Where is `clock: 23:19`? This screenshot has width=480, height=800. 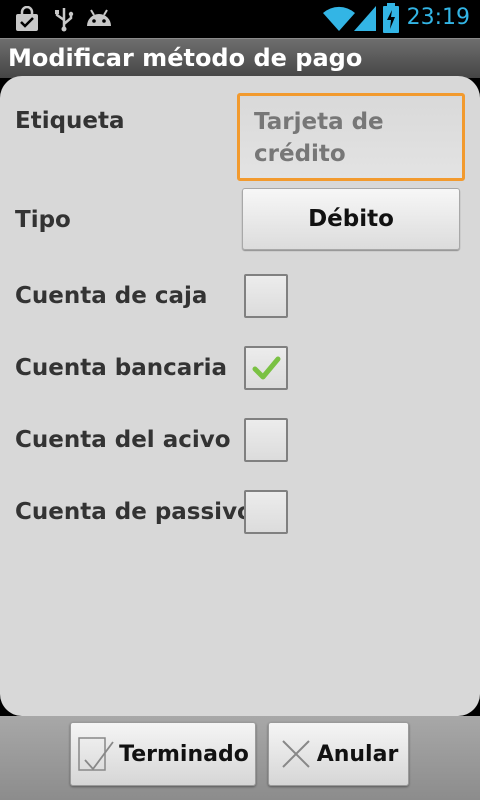 clock: 23:19 is located at coordinates (438, 17).